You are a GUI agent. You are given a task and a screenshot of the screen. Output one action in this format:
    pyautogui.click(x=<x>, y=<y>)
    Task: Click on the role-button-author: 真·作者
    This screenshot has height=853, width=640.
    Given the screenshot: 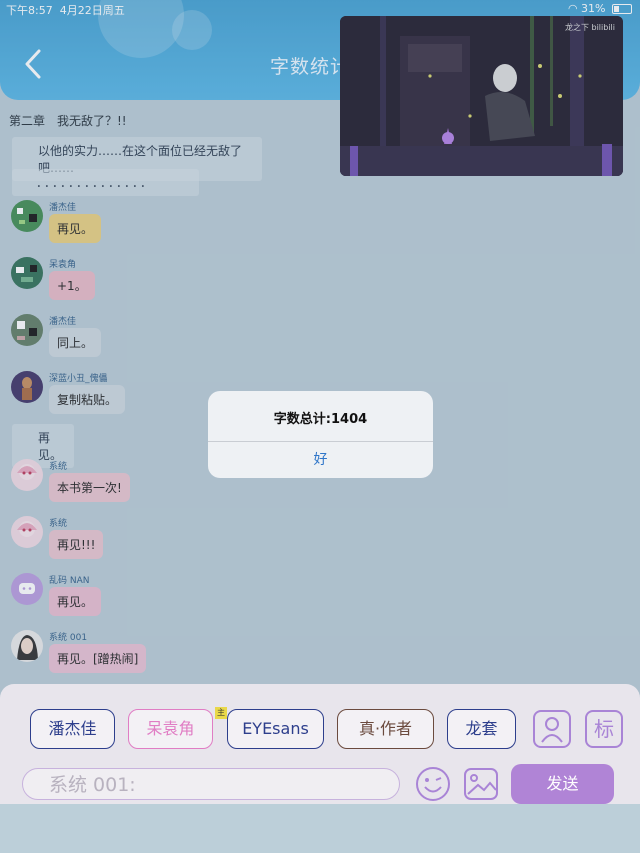 What is the action you would take?
    pyautogui.click(x=385, y=729)
    